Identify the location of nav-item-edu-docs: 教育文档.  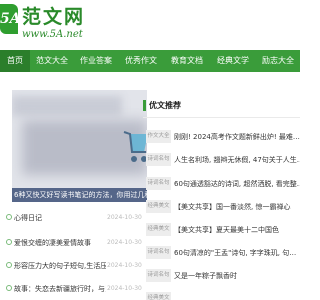
(187, 61).